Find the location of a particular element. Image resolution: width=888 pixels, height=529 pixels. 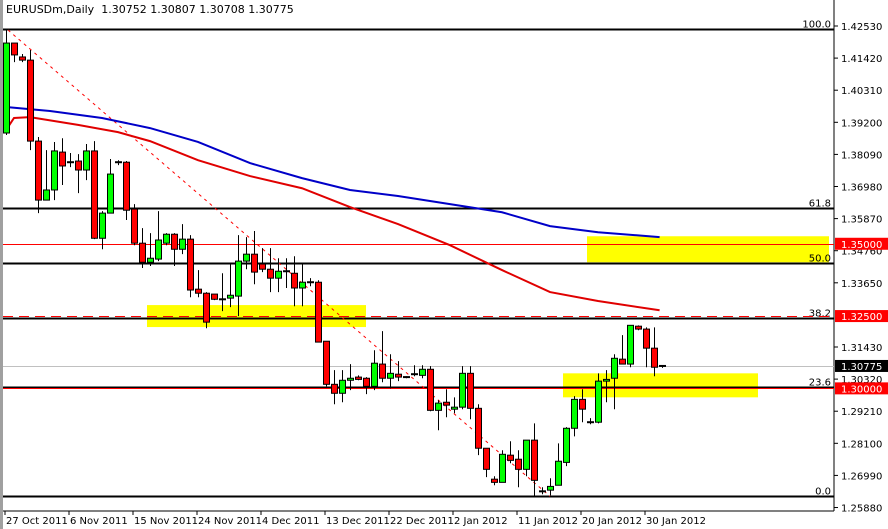

symbol-label: EURUSDm,Daily is located at coordinates (50, 9).